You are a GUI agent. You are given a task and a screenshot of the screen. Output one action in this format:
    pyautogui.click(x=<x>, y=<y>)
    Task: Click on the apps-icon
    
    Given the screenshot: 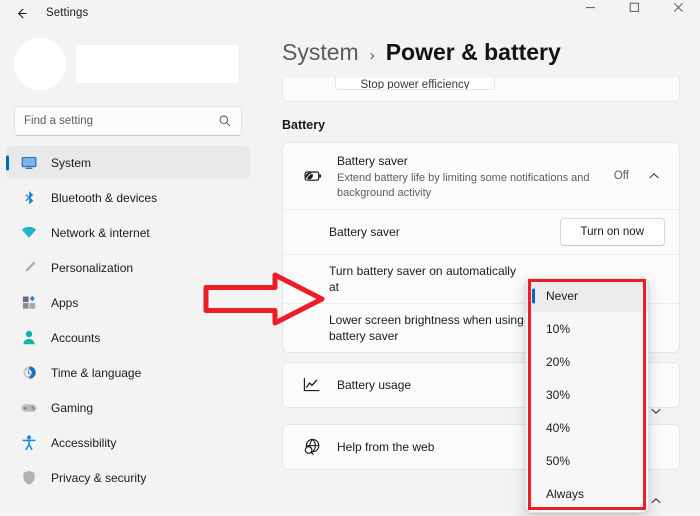 What is the action you would take?
    pyautogui.click(x=29, y=303)
    